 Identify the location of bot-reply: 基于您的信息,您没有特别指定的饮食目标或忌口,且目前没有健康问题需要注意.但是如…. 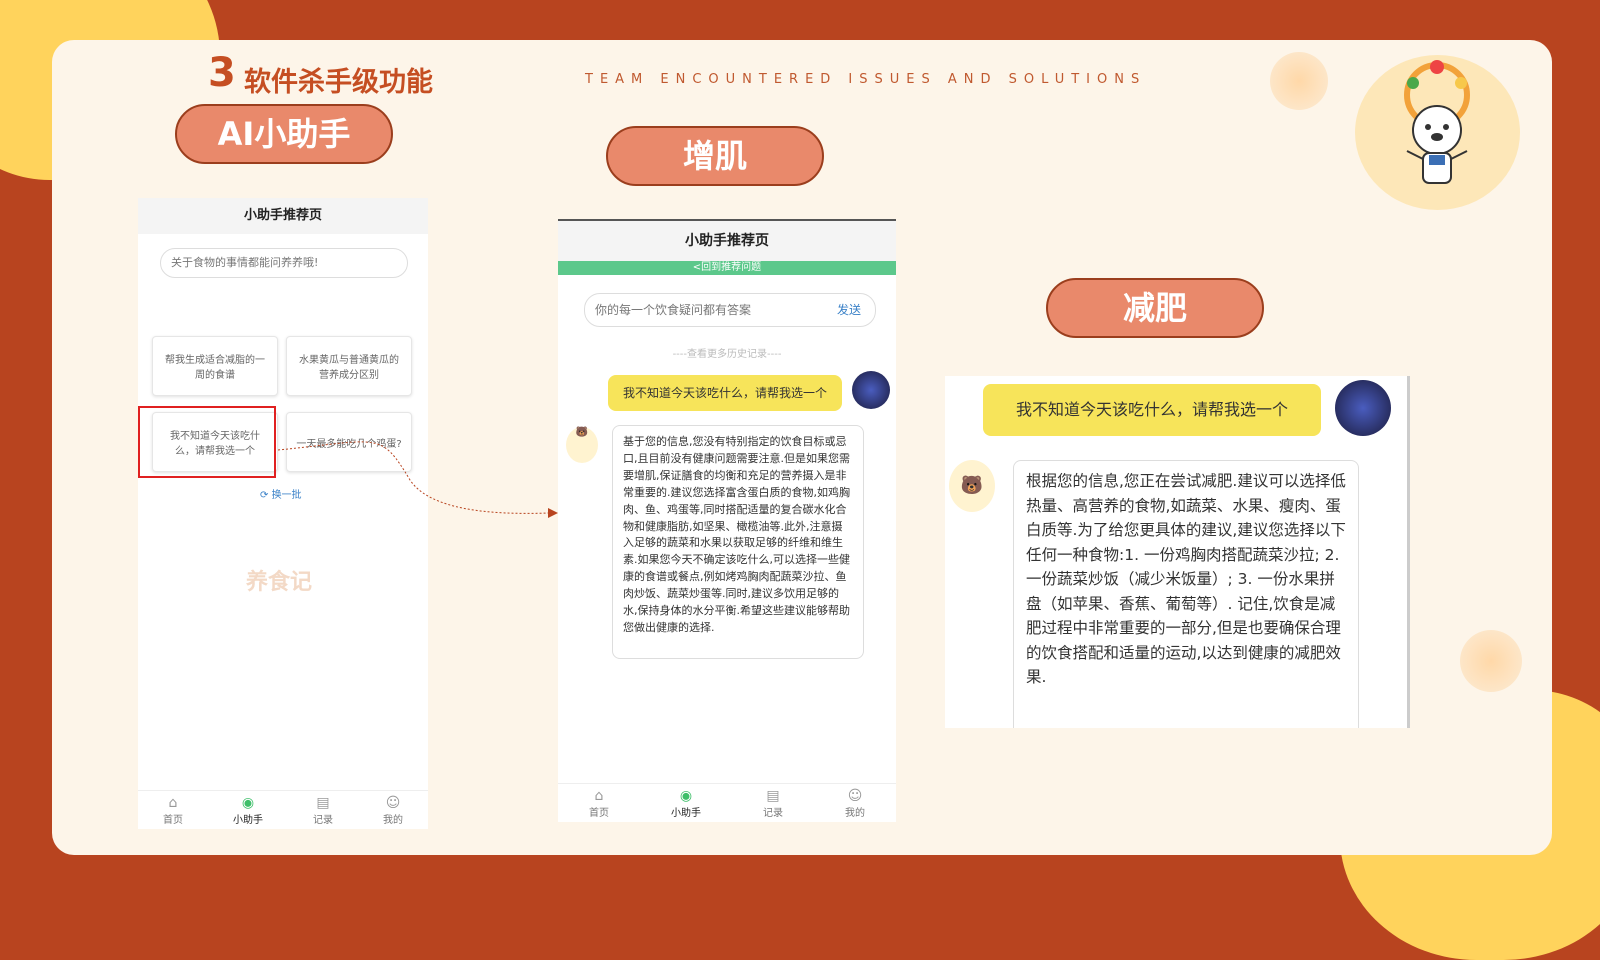
(738, 542).